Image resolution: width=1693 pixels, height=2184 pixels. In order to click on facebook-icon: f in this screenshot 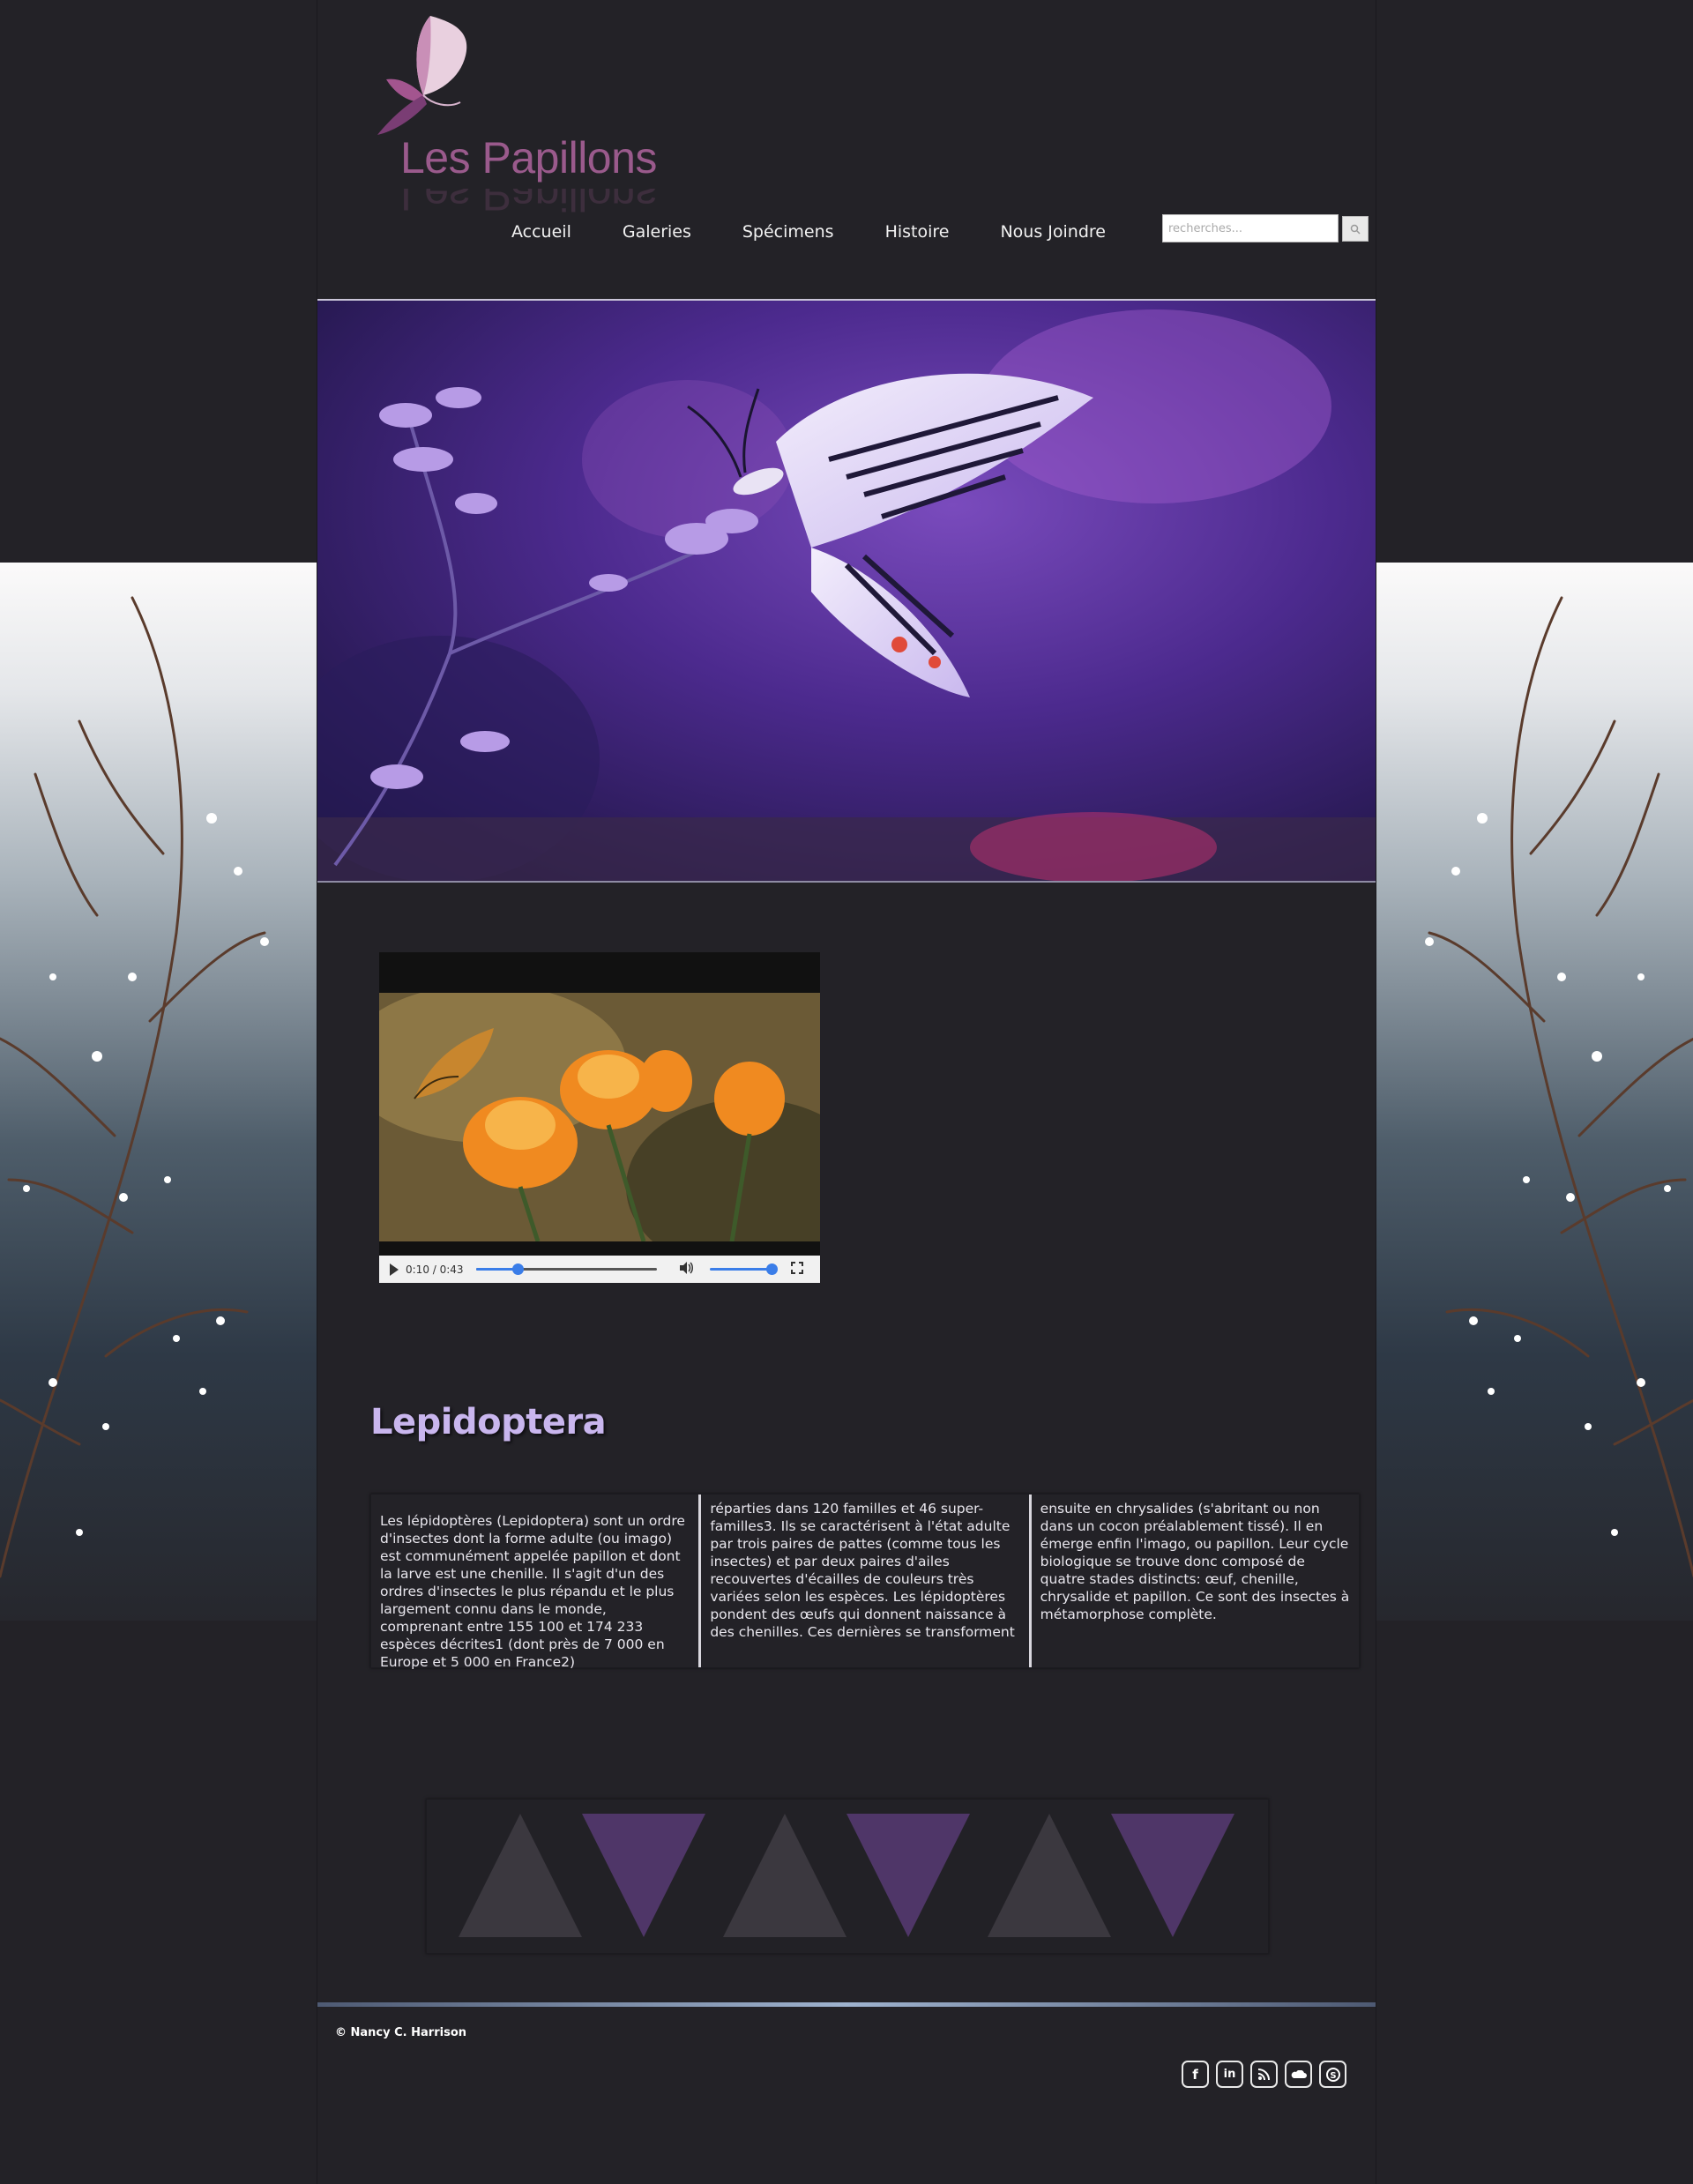, I will do `click(1195, 2074)`.